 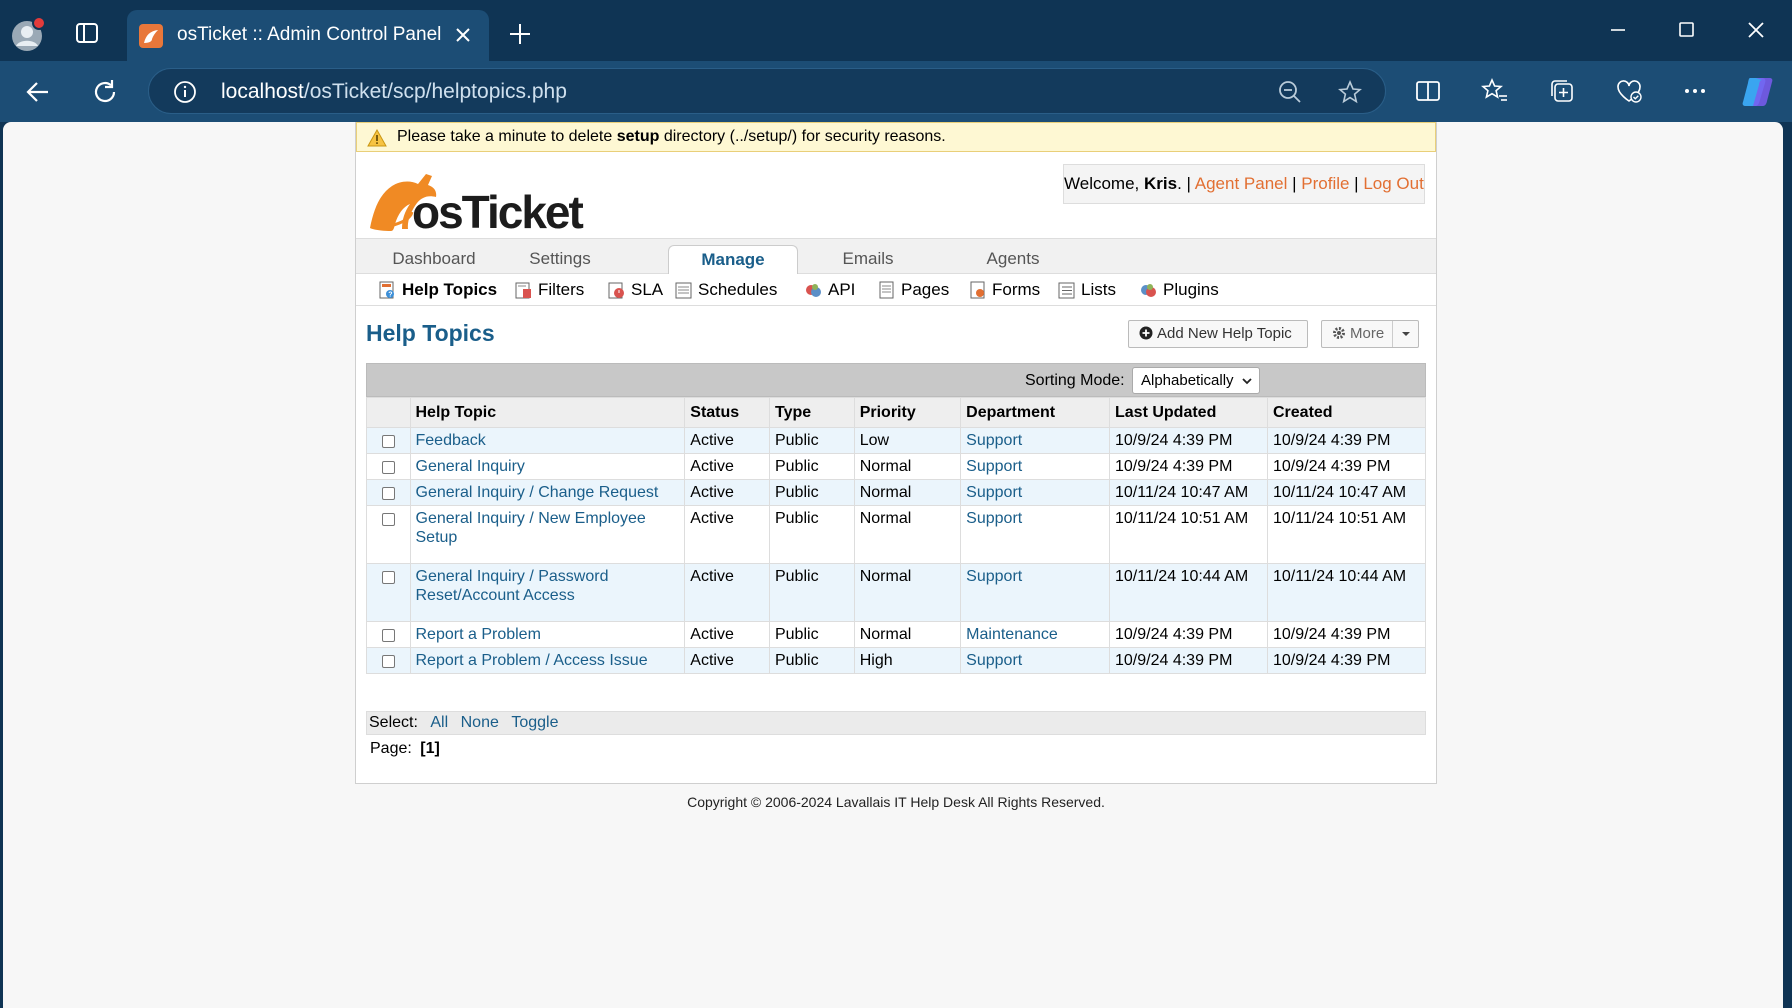 I want to click on subnav-sla: SLA, so click(x=635, y=290).